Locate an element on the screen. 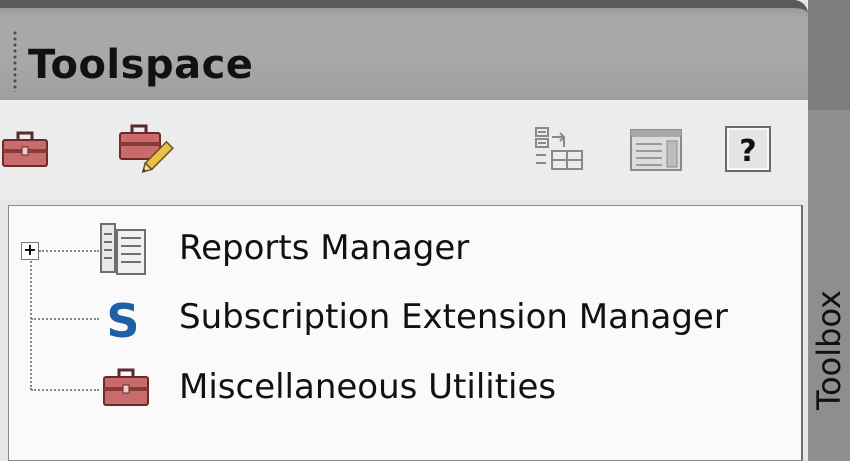  tab-toolbox: Toolbox is located at coordinates (829, 350).